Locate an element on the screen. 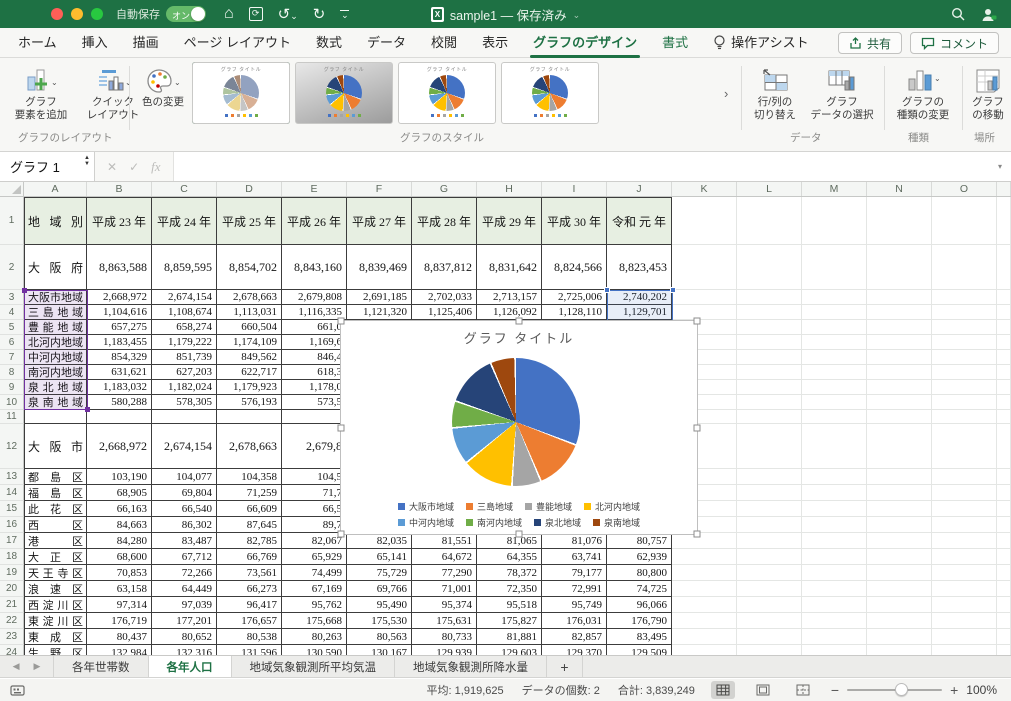  cell-O9 is located at coordinates (964, 387).